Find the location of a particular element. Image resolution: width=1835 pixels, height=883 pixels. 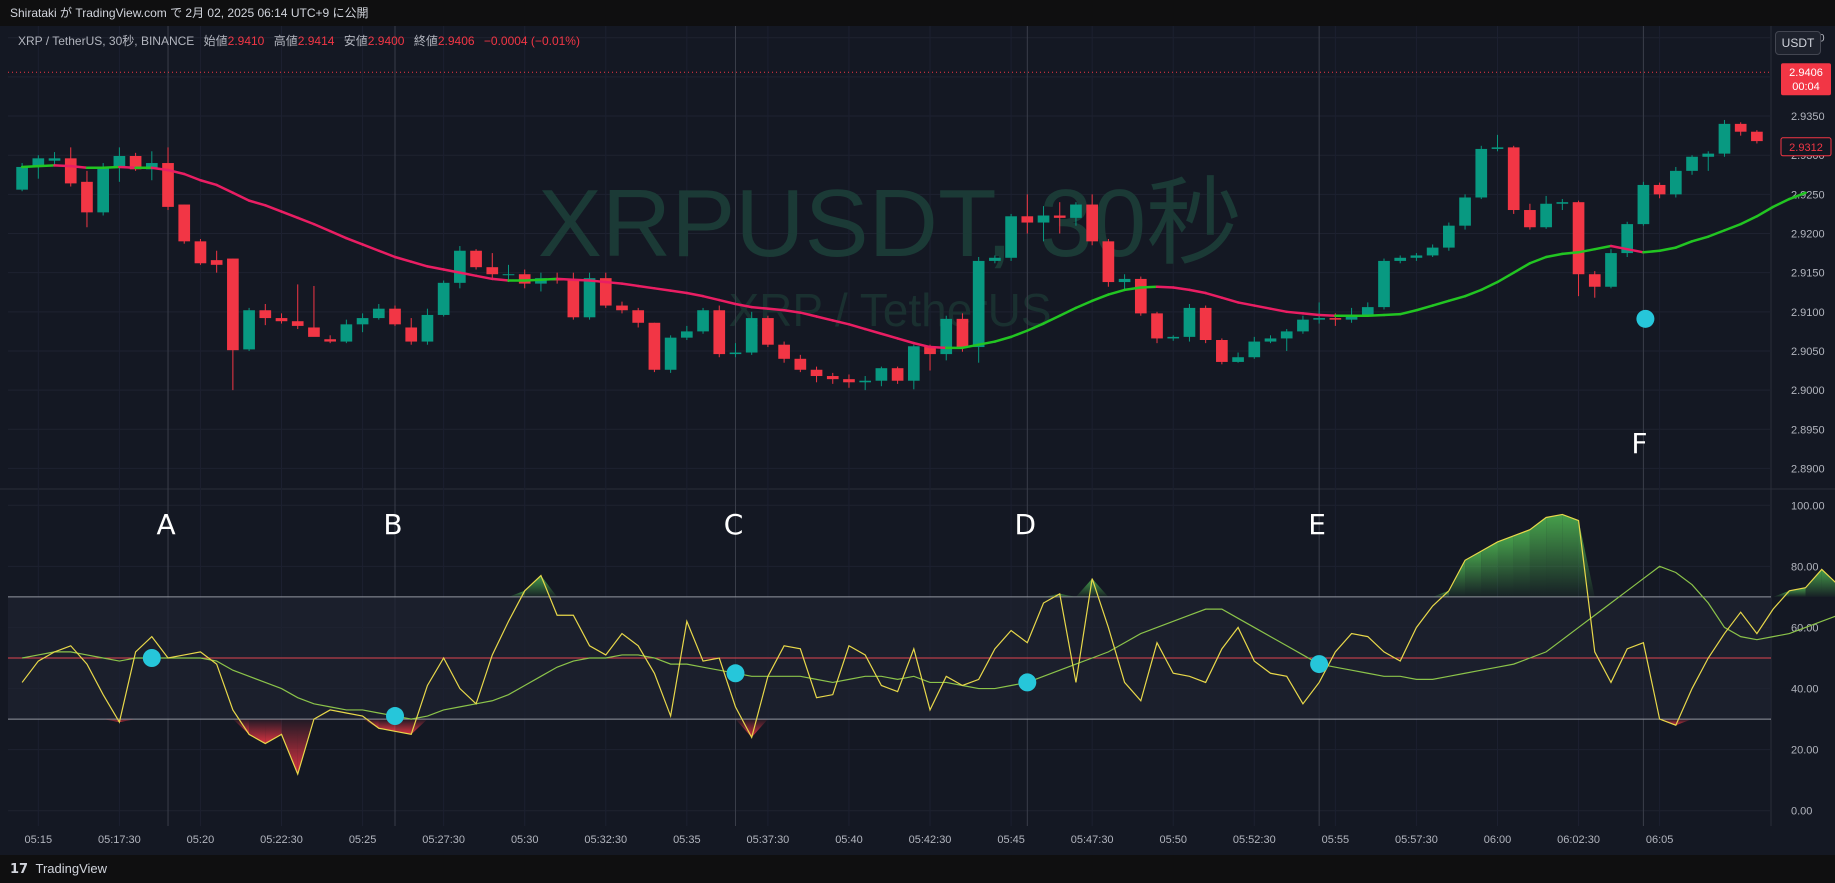

open-label: 始値 is located at coordinates (215, 41).